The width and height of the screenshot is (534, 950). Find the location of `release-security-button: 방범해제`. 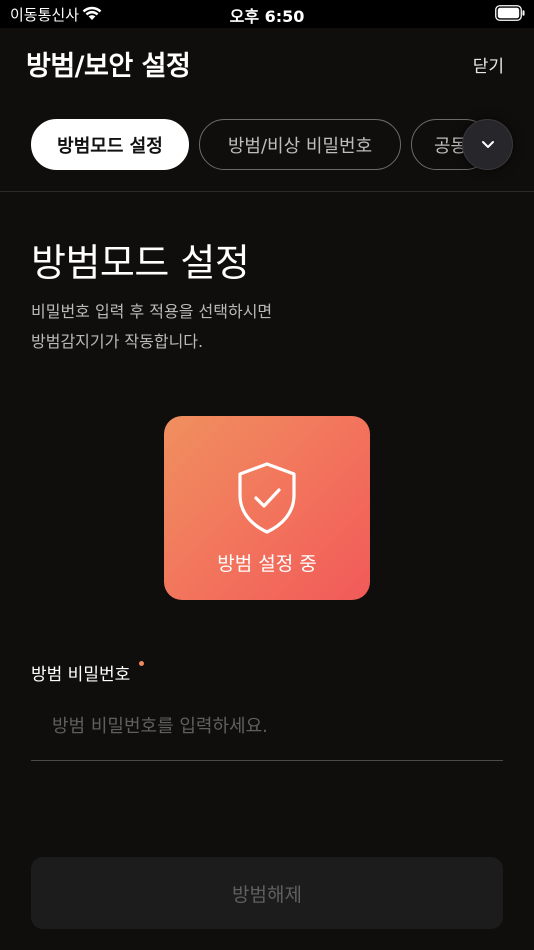

release-security-button: 방범해제 is located at coordinates (267, 893).